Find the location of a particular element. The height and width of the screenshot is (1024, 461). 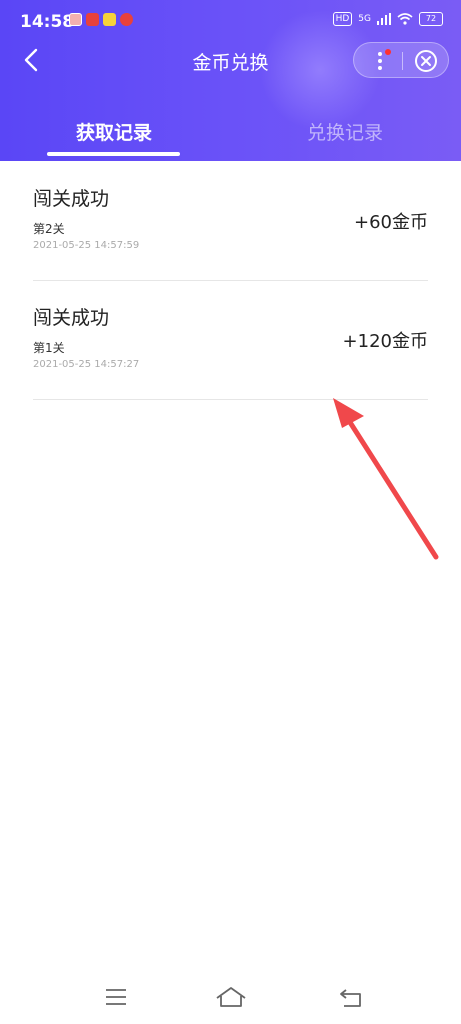

close-icon is located at coordinates (426, 61).